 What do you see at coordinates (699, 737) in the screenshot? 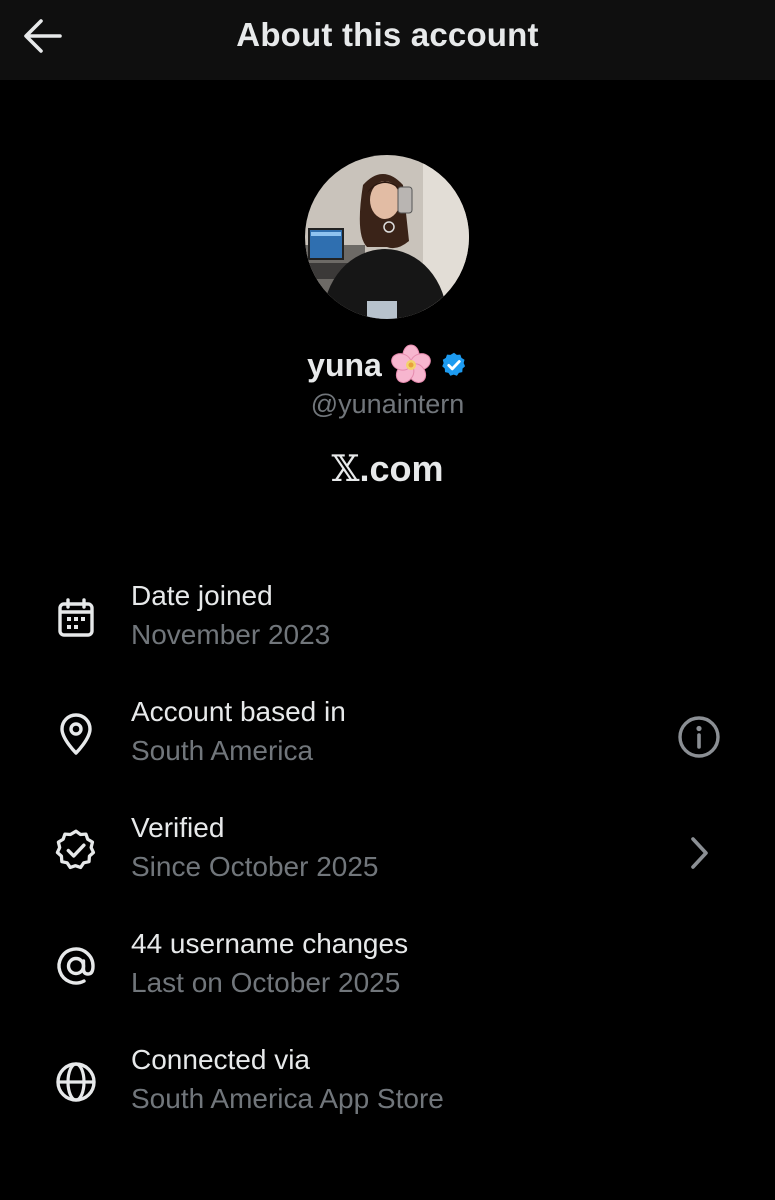
I see `info-icon` at bounding box center [699, 737].